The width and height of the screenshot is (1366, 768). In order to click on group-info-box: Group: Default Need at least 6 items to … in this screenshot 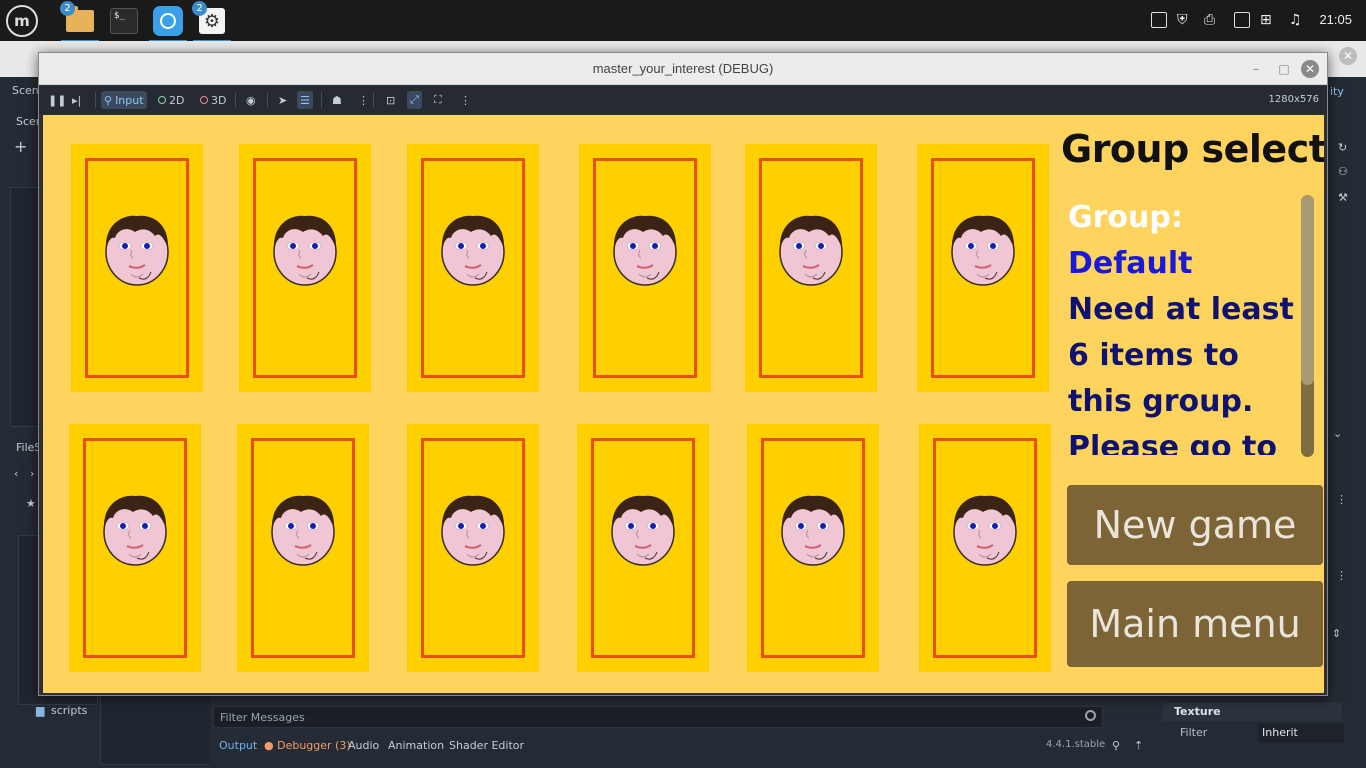, I will do `click(1188, 325)`.